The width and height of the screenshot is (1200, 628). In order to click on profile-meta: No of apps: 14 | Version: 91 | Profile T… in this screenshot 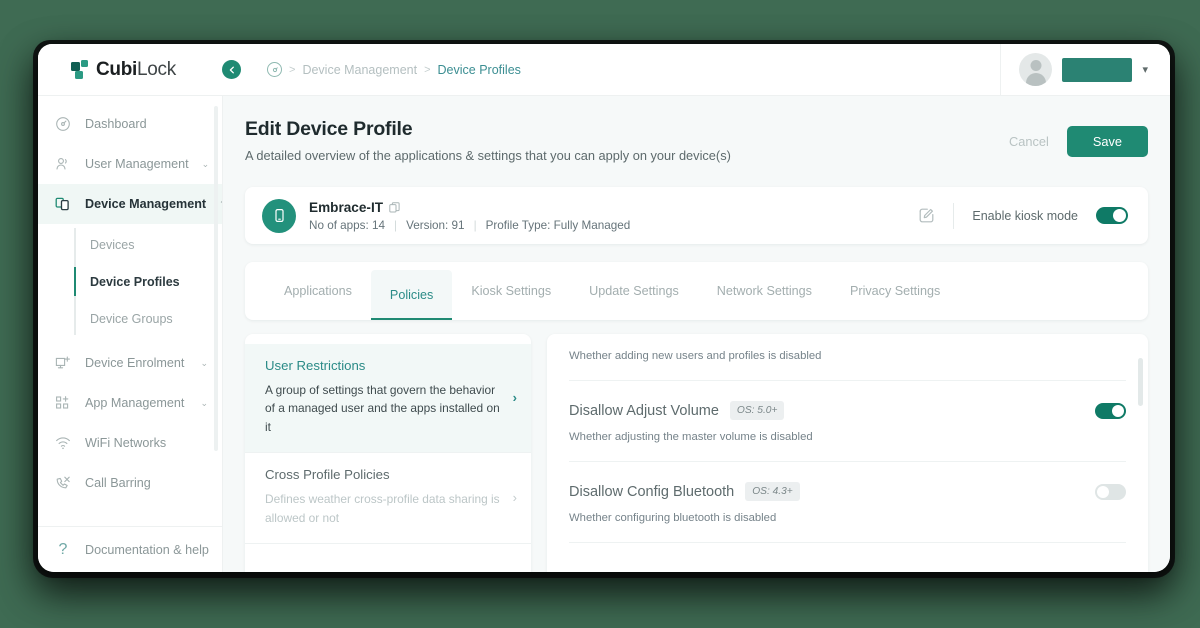, I will do `click(469, 225)`.